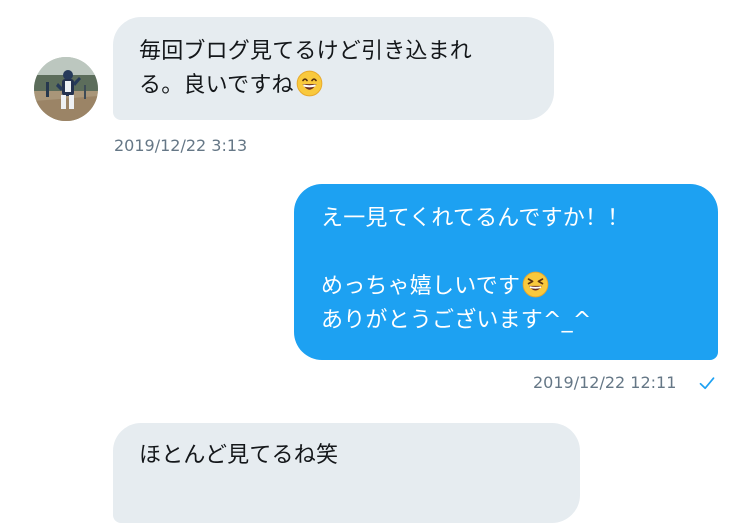 This screenshot has height=523, width=750. Describe the element at coordinates (239, 455) in the screenshot. I see `message-text-line: ほとんど見てるね笑` at that location.